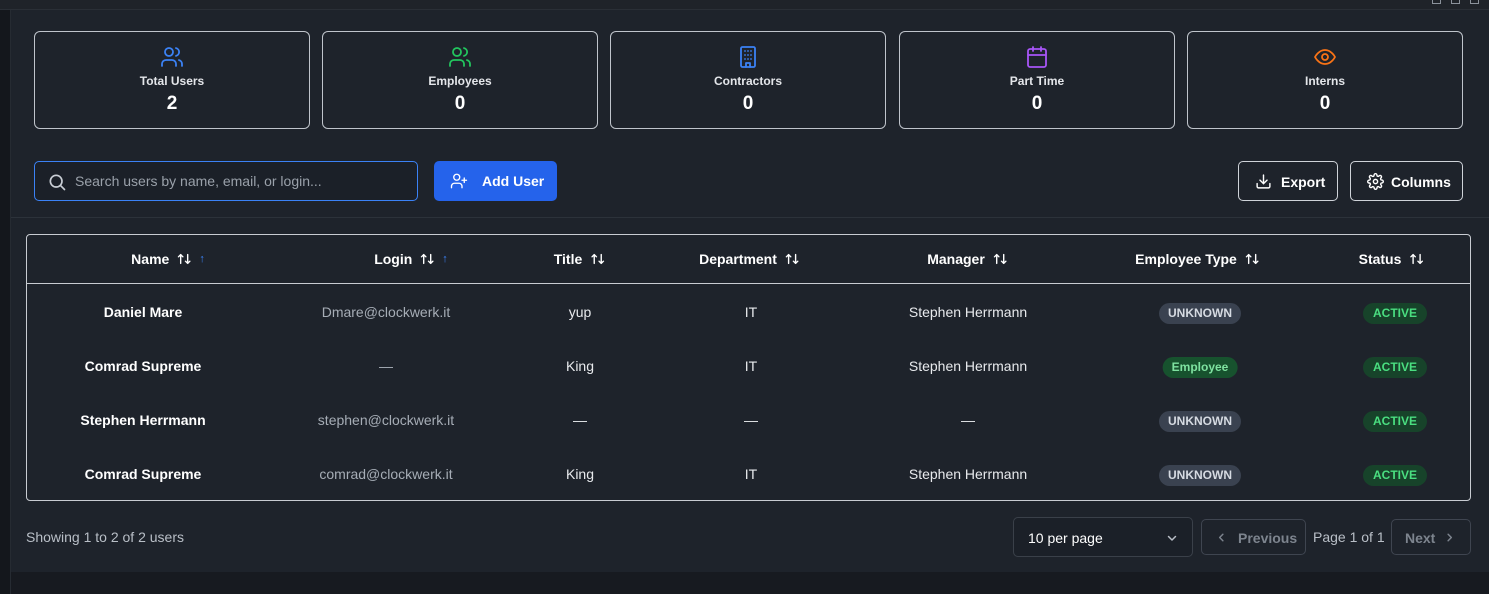 This screenshot has height=594, width=1489. I want to click on section-divider, so click(750, 217).